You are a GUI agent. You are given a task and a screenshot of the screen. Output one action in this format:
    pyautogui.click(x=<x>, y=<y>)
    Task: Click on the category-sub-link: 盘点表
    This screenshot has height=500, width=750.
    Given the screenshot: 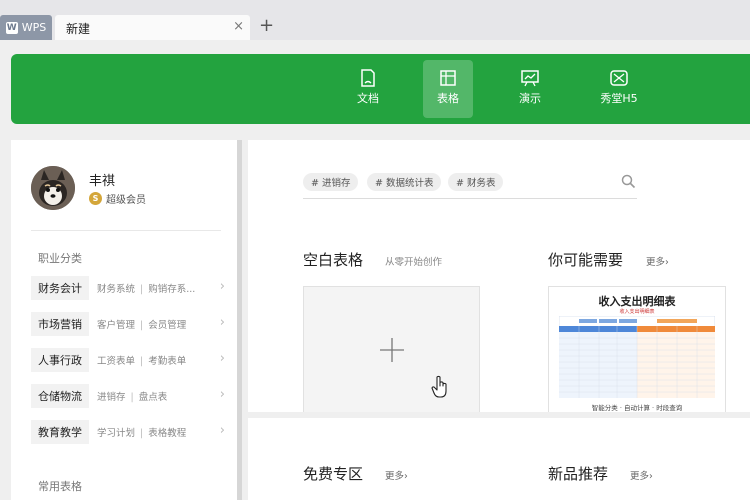 What is the action you would take?
    pyautogui.click(x=153, y=397)
    